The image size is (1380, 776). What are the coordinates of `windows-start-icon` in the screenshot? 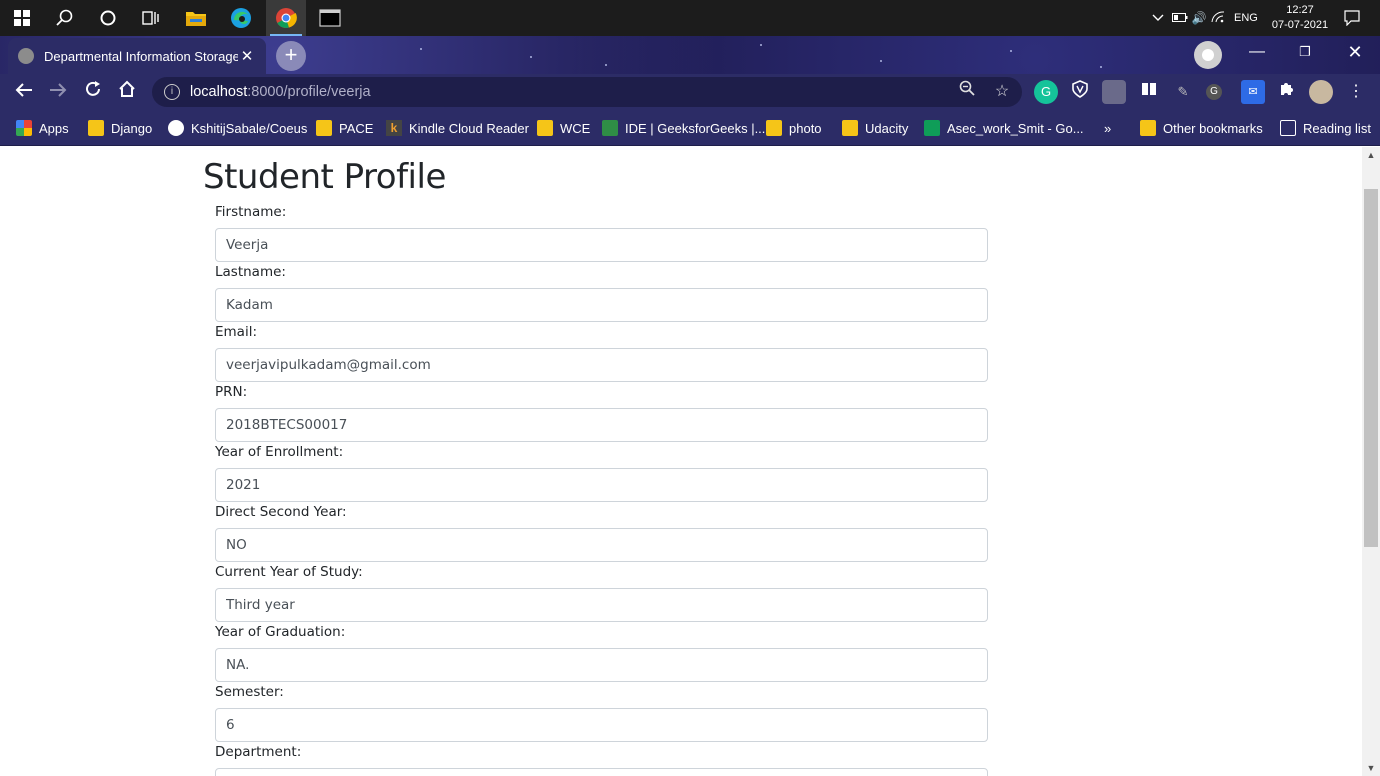 It's located at (22, 18).